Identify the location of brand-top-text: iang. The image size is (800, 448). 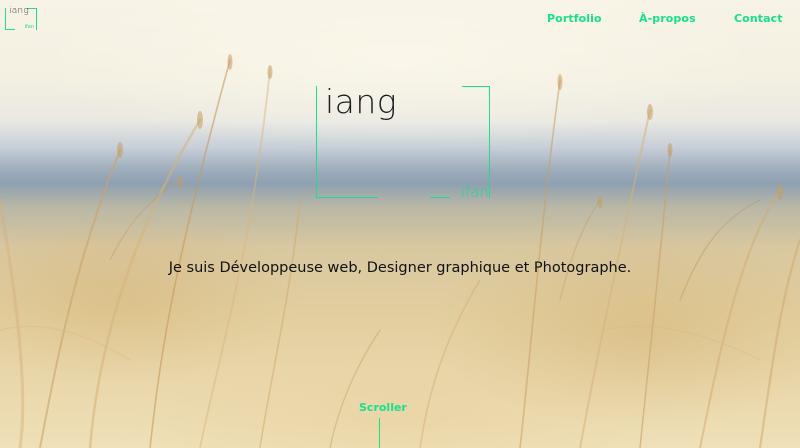
(361, 101).